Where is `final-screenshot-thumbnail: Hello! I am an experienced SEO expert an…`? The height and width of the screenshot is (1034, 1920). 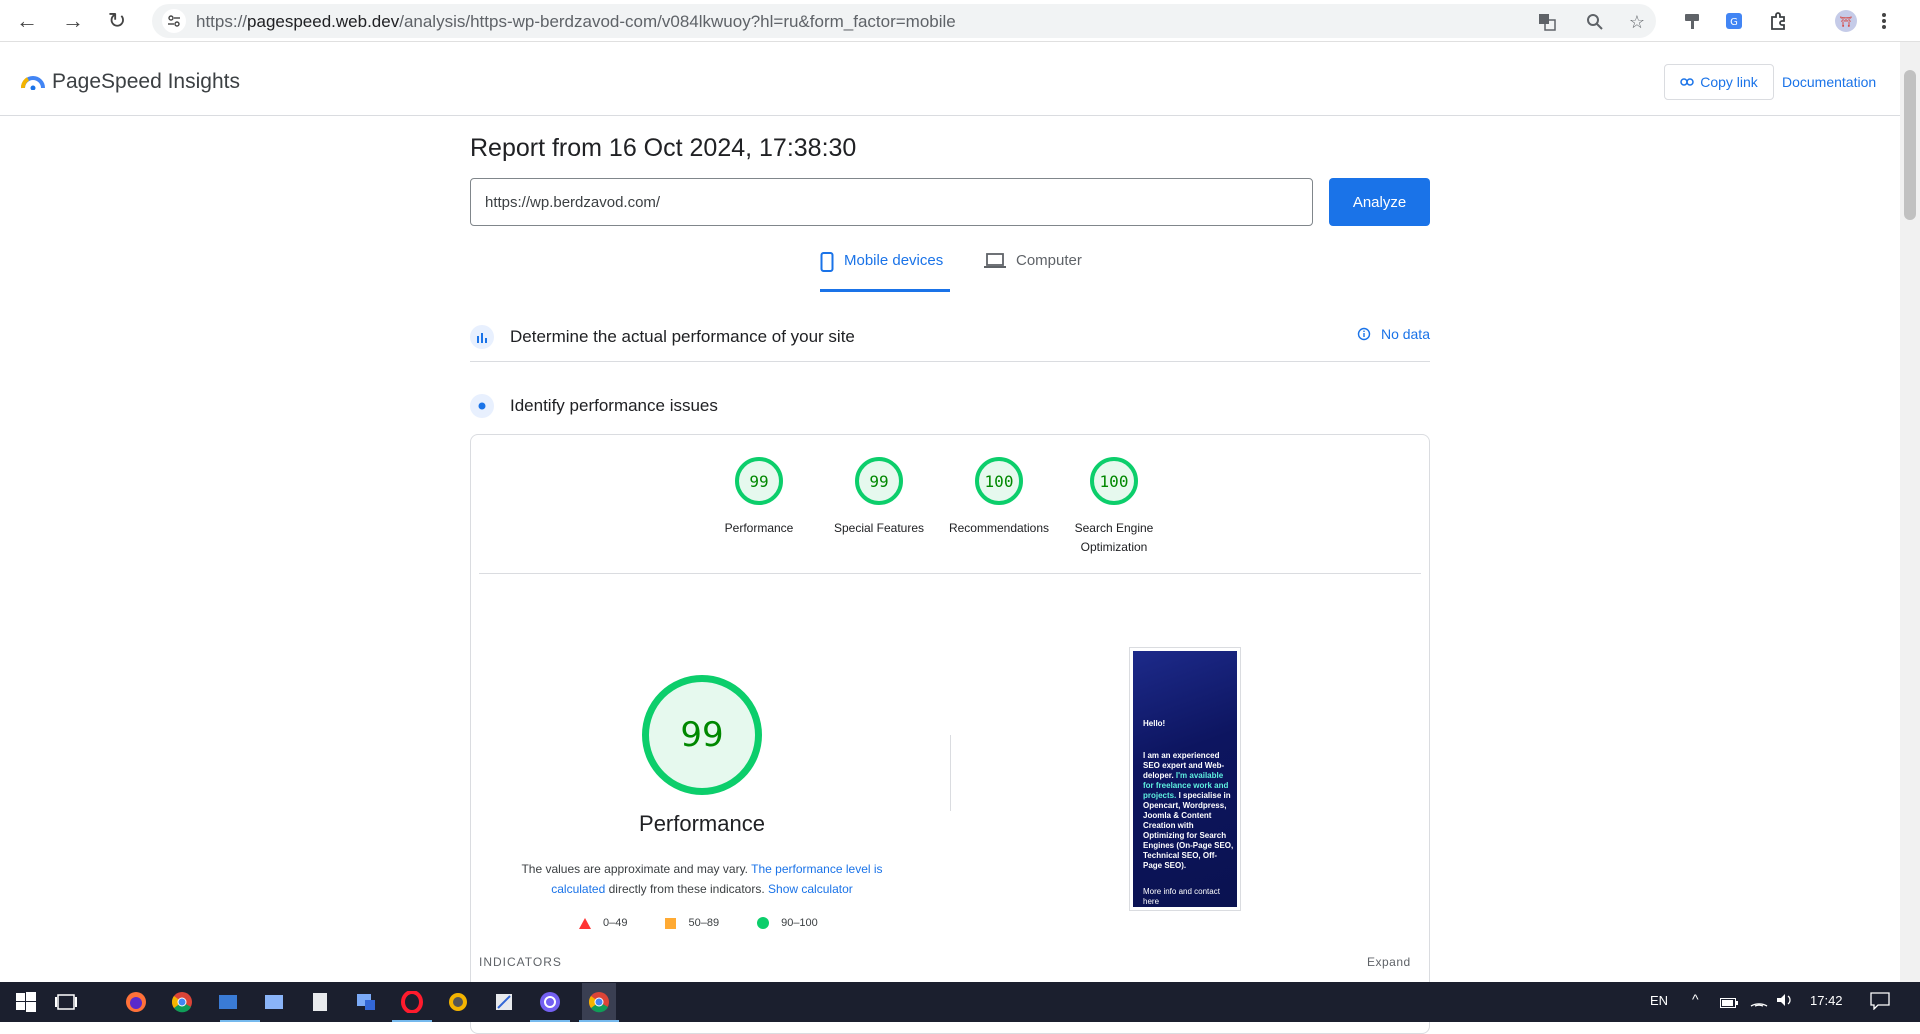
final-screenshot-thumbnail: Hello! I am an experienced SEO expert an… is located at coordinates (1185, 779).